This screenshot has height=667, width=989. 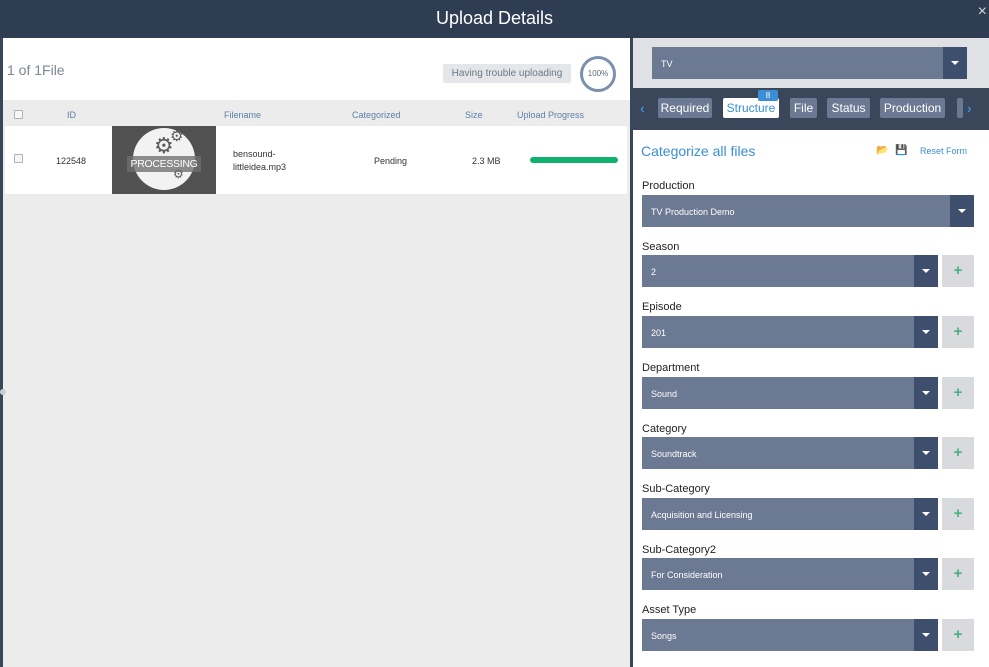 I want to click on col-size: Size, so click(x=474, y=115).